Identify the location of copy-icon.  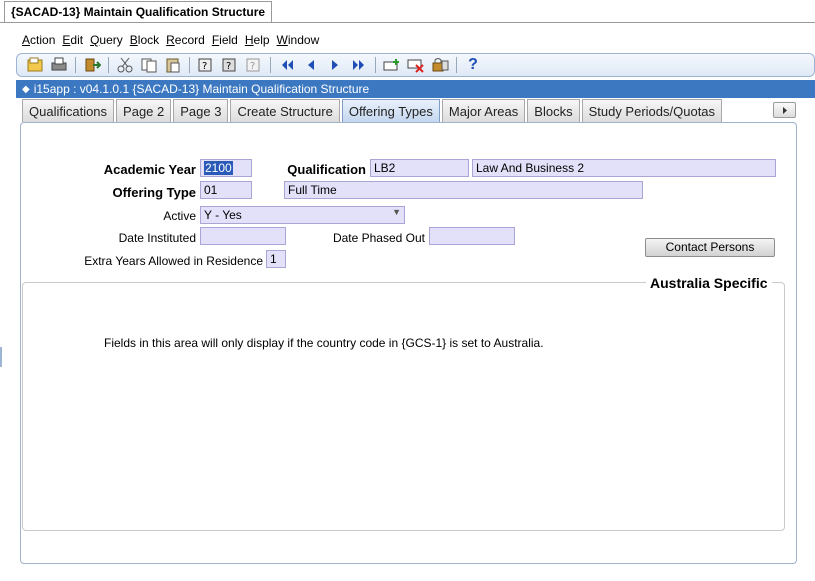
(149, 65).